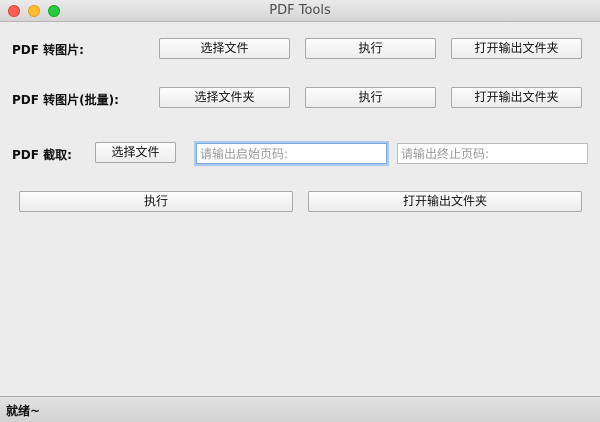  Describe the element at coordinates (492, 153) in the screenshot. I see `end-page-input` at that location.